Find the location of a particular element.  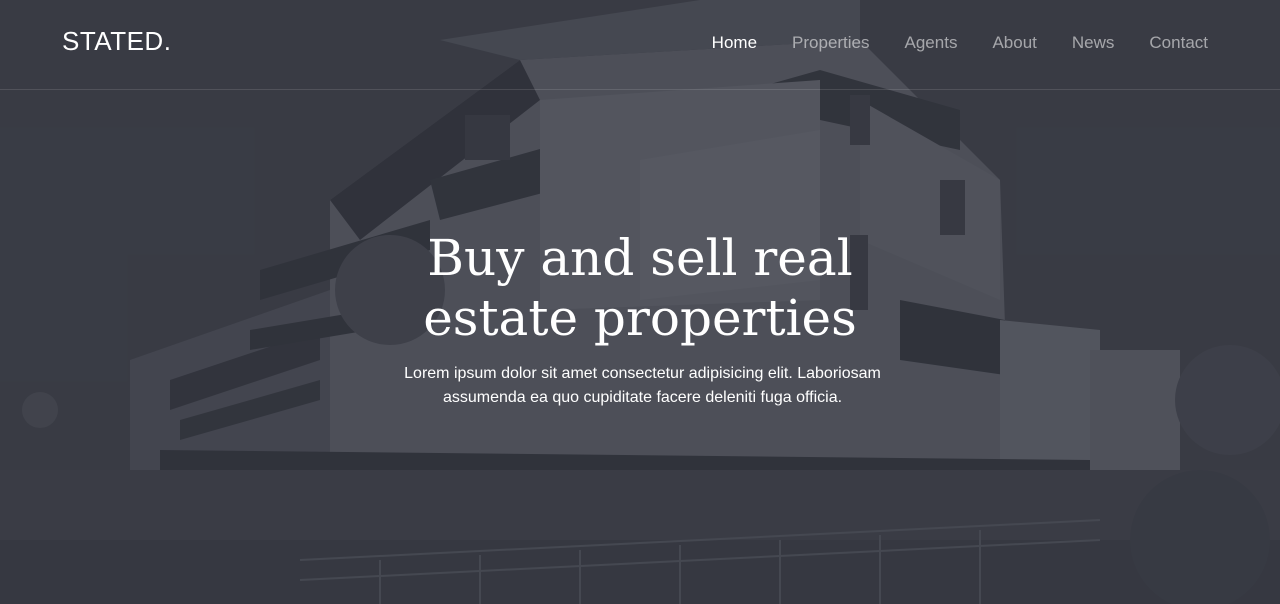

nav-item-properties: Properties is located at coordinates (830, 43).